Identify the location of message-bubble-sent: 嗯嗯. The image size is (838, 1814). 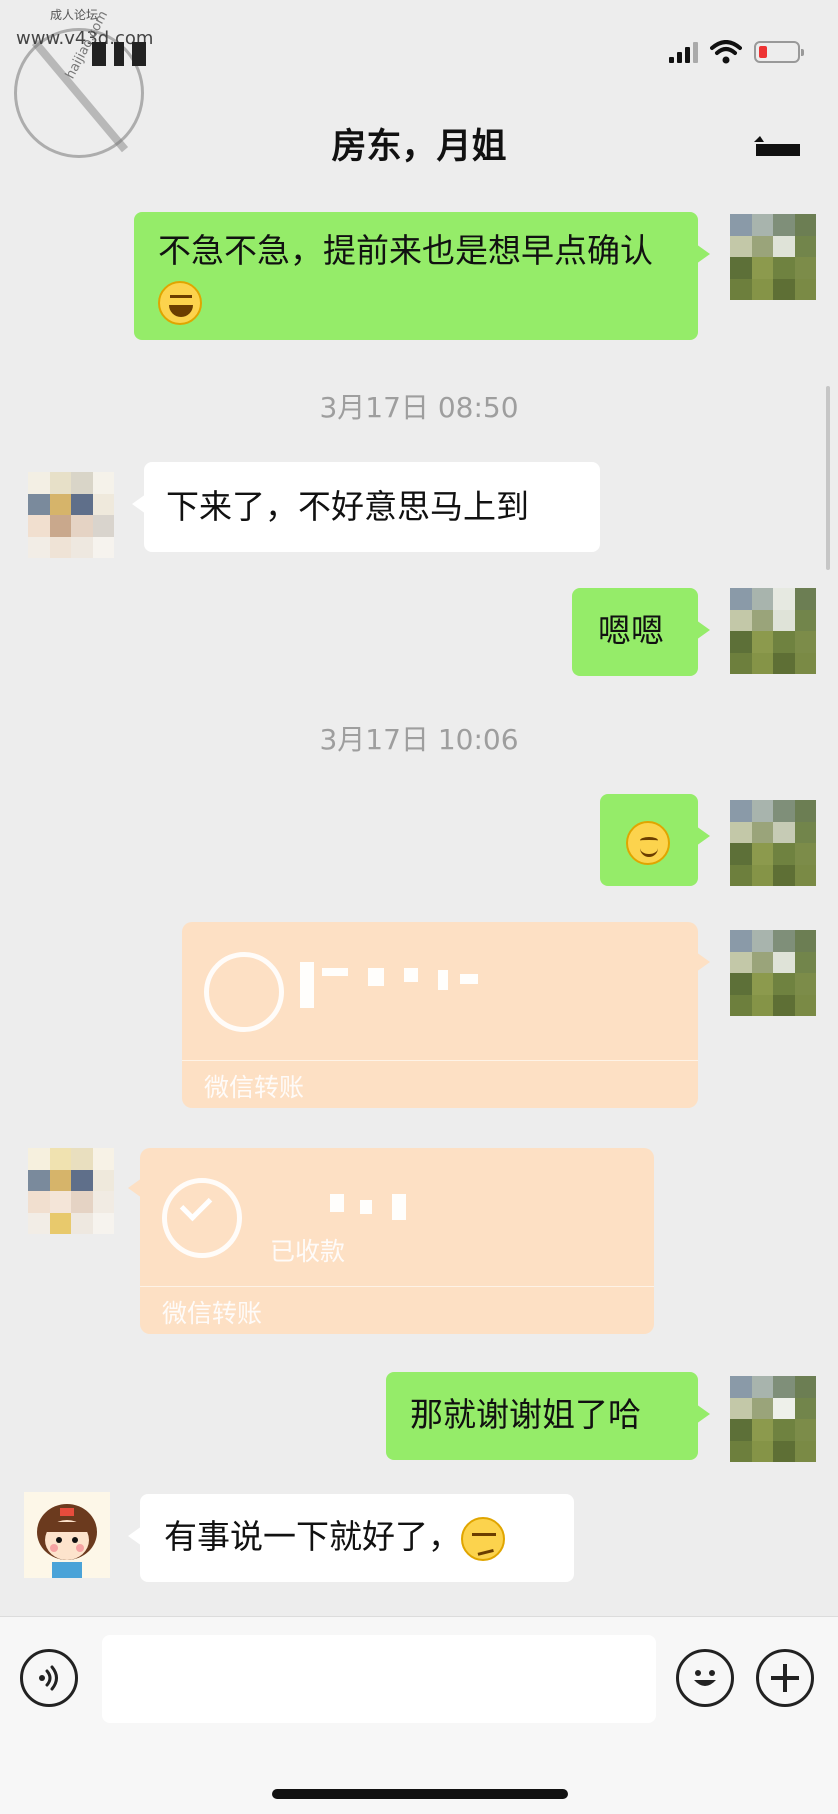
(641, 632).